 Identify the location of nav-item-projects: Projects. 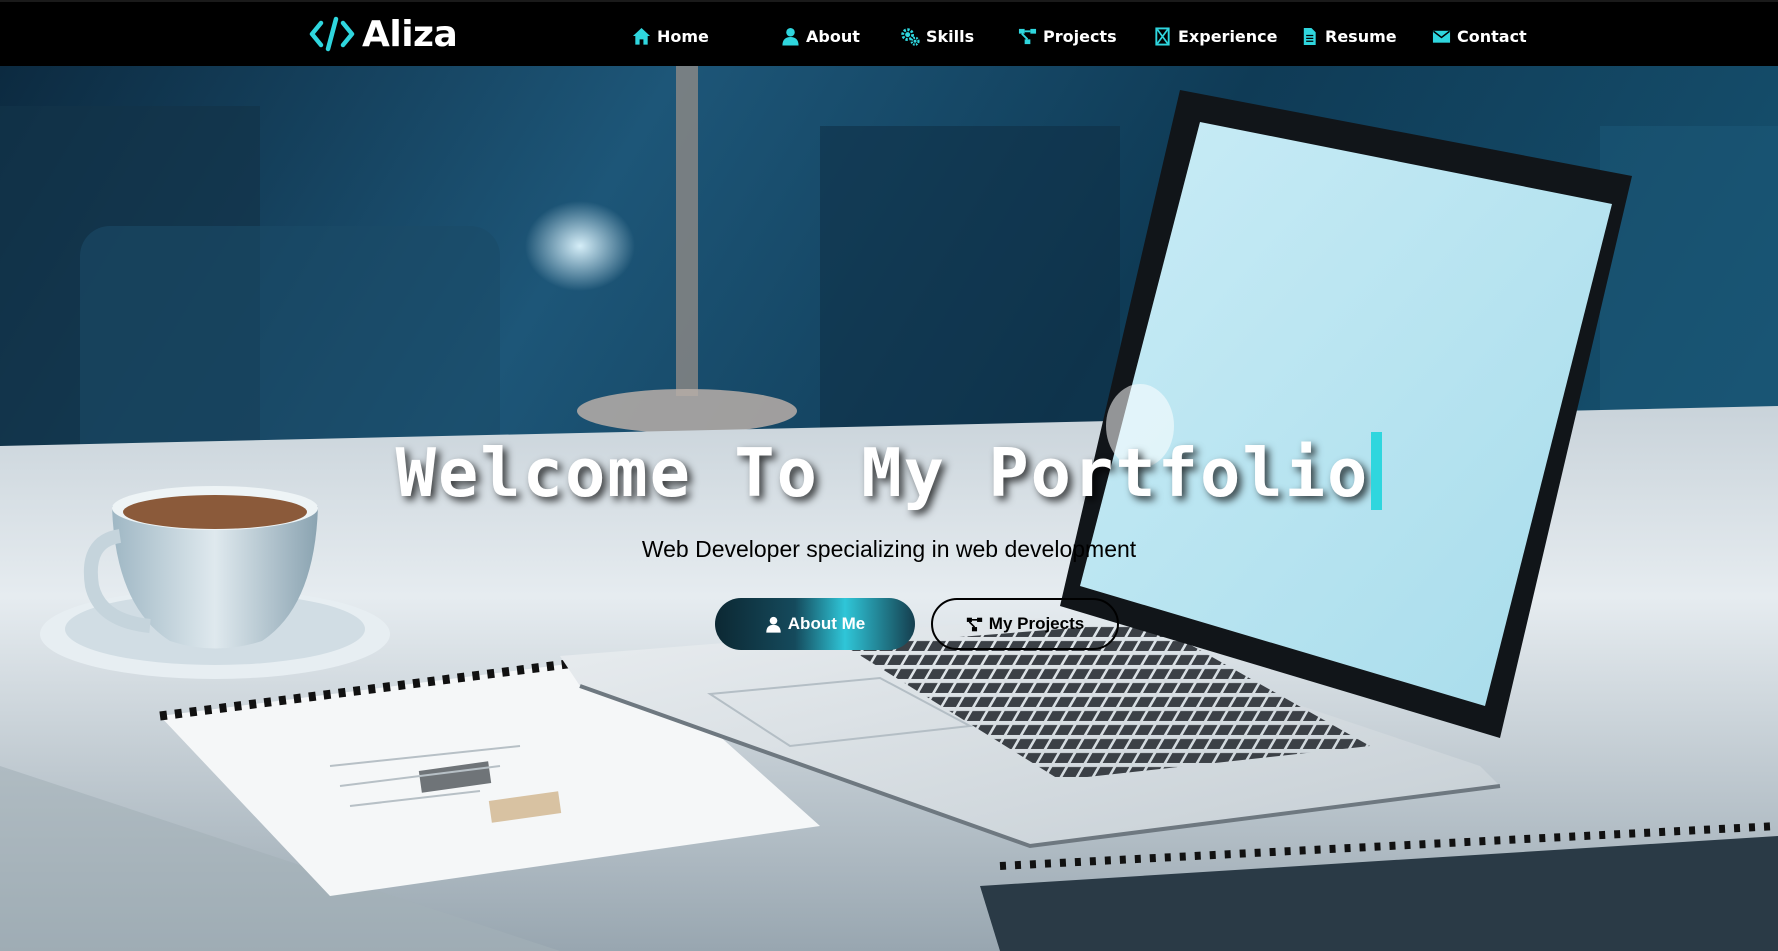
(1067, 36).